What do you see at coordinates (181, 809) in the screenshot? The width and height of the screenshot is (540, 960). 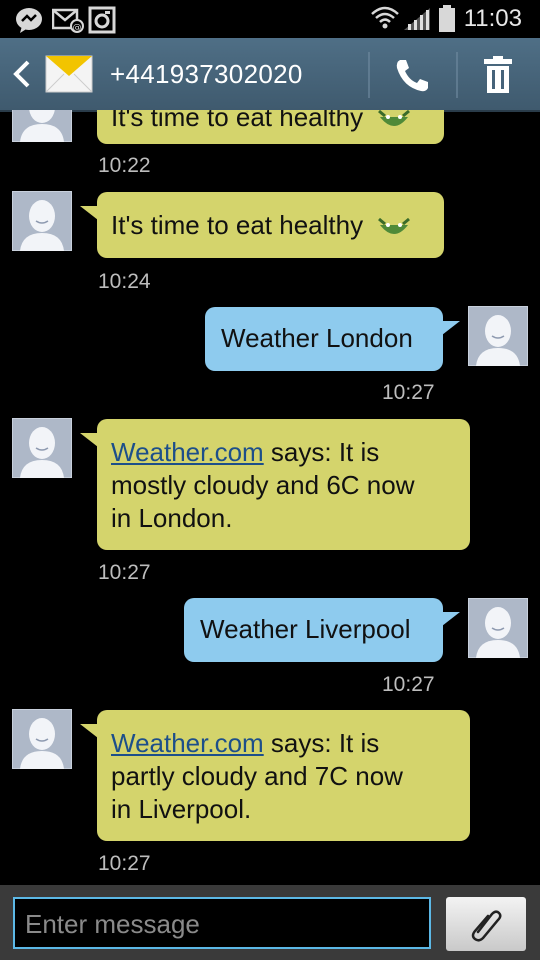 I see `message-text: in Liverpool.` at bounding box center [181, 809].